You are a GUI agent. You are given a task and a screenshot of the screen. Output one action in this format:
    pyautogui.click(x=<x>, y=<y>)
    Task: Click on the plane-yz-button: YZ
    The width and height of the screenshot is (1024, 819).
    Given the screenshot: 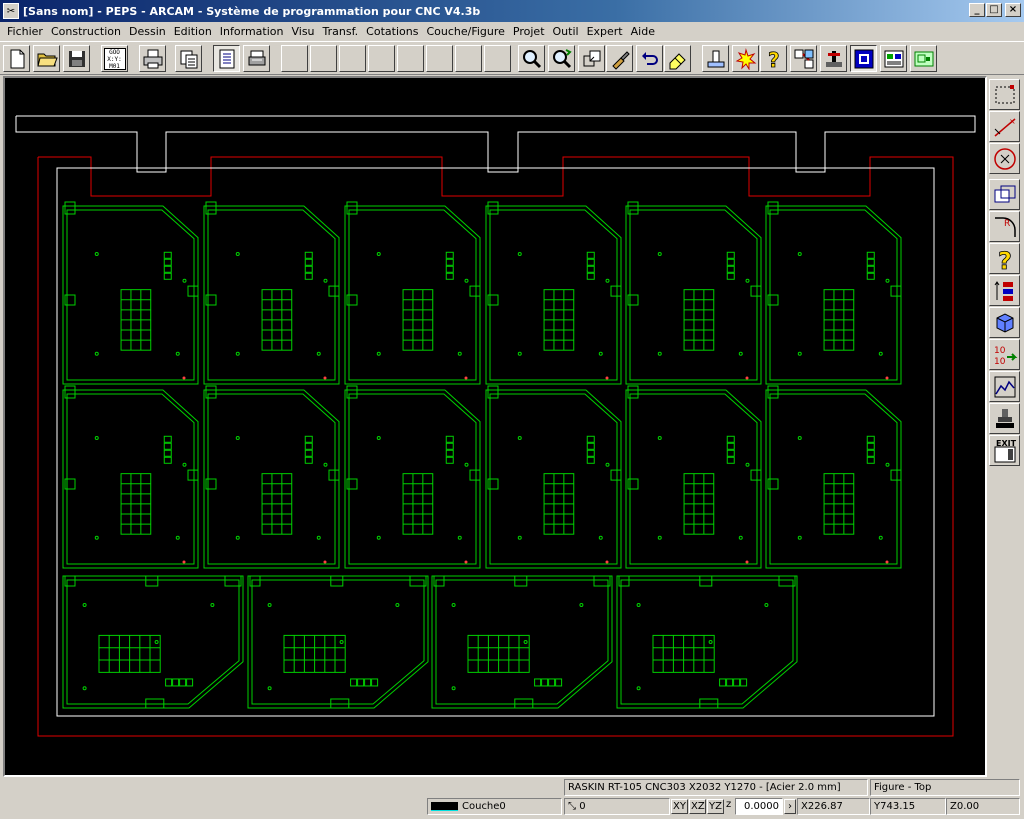 What is the action you would take?
    pyautogui.click(x=715, y=806)
    